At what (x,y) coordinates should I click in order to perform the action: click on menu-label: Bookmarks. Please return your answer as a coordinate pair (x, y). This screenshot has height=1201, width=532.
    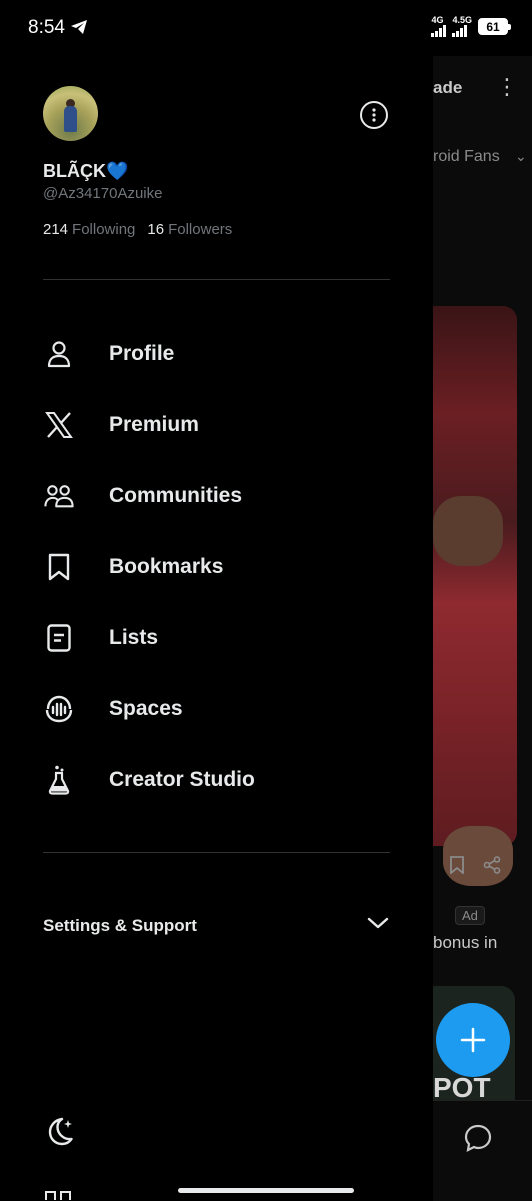
    Looking at the image, I should click on (166, 566).